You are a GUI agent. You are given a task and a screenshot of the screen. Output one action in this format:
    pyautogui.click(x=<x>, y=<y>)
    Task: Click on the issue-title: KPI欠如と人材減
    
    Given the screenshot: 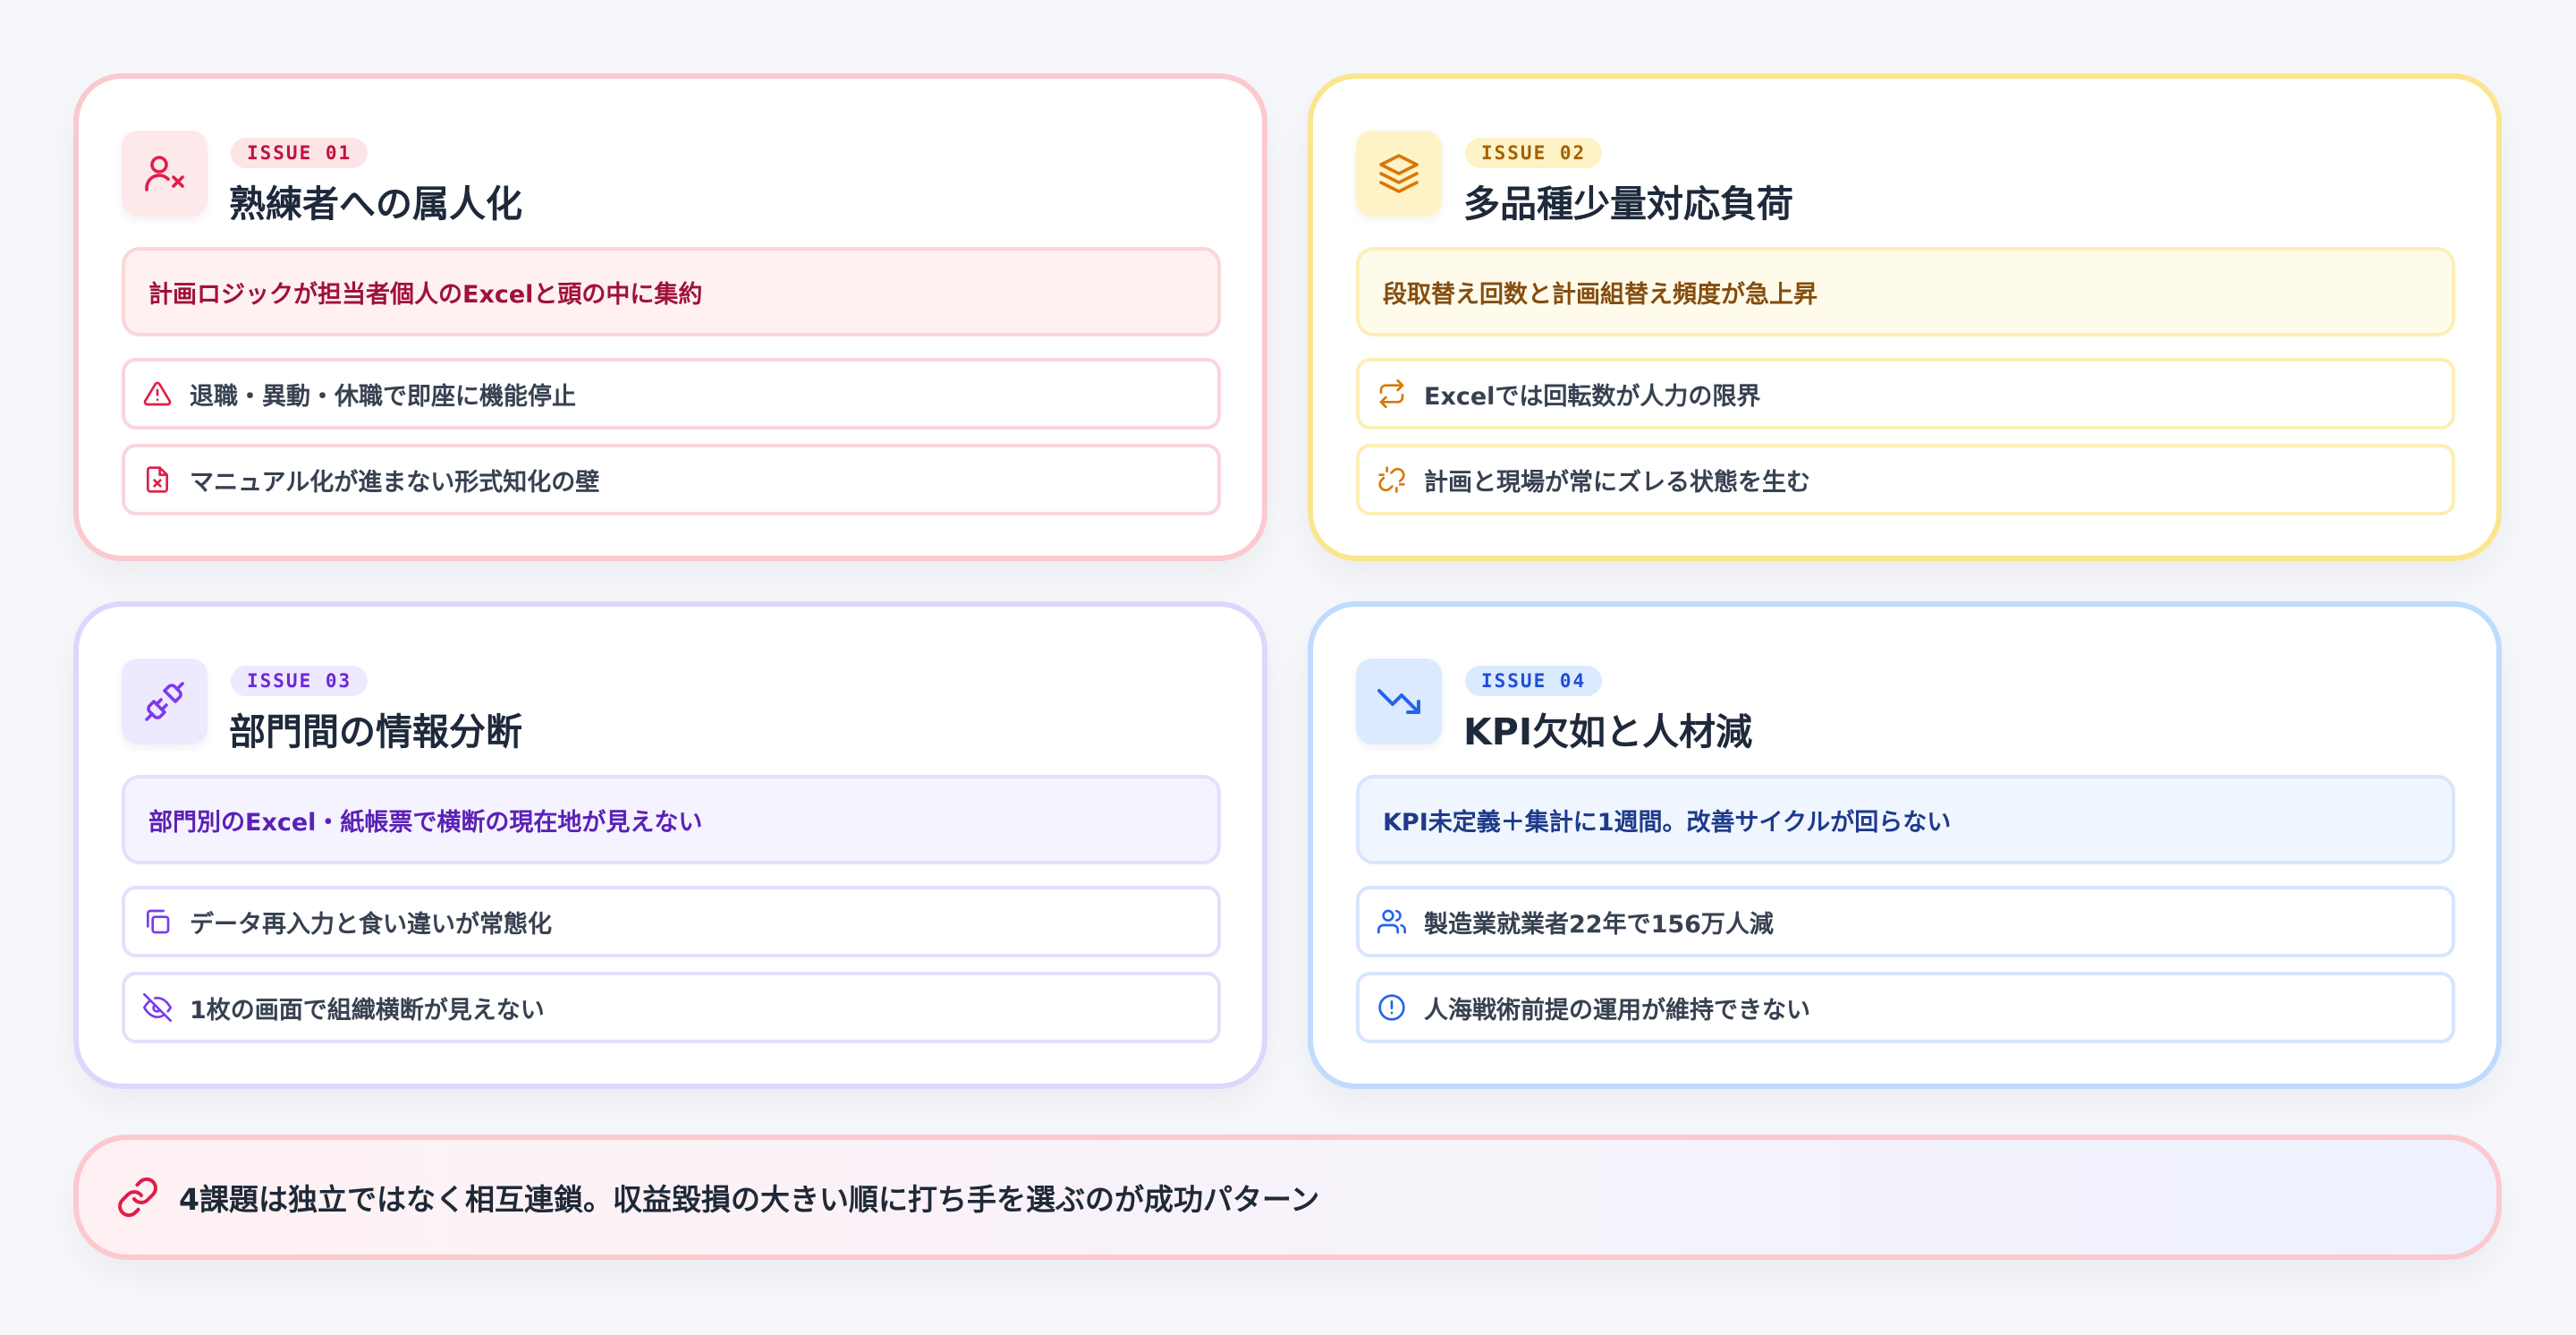 What is the action you would take?
    pyautogui.click(x=1608, y=731)
    